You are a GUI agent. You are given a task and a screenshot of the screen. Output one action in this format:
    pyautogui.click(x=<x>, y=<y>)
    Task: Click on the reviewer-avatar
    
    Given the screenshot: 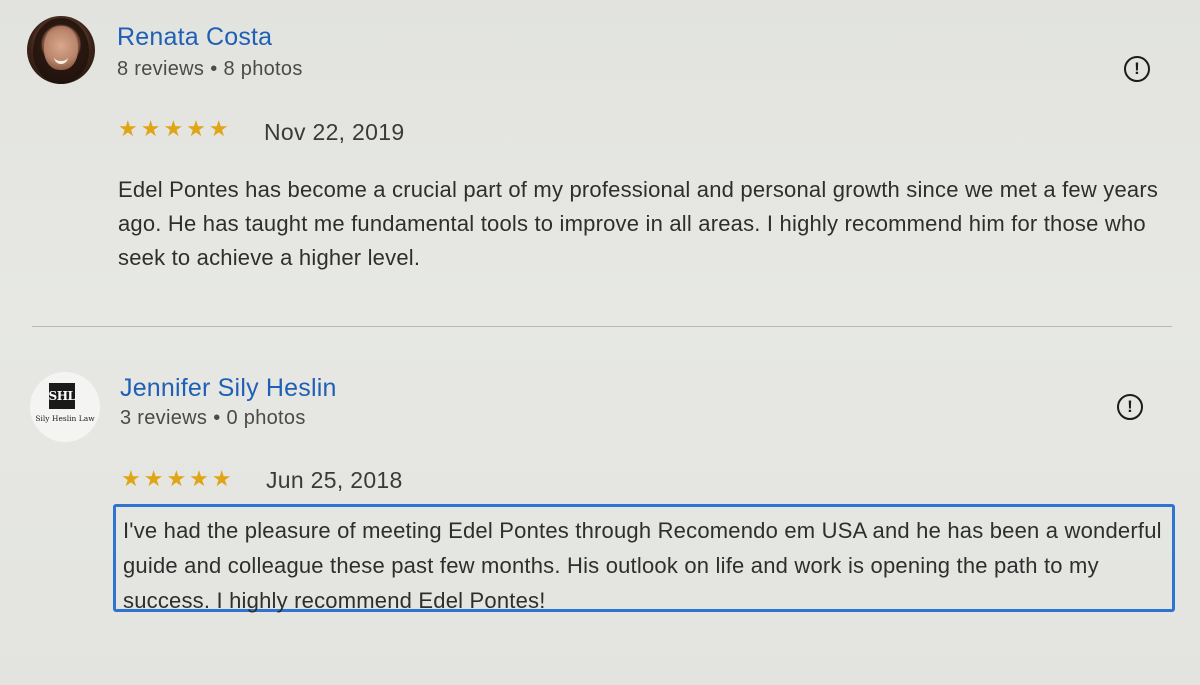 What is the action you would take?
    pyautogui.click(x=61, y=50)
    